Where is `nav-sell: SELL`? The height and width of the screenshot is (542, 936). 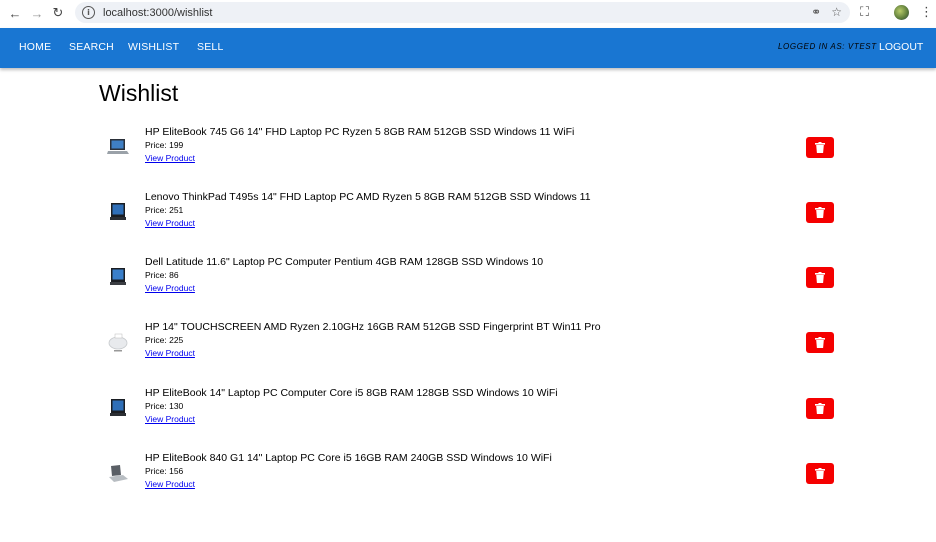
nav-sell: SELL is located at coordinates (210, 47).